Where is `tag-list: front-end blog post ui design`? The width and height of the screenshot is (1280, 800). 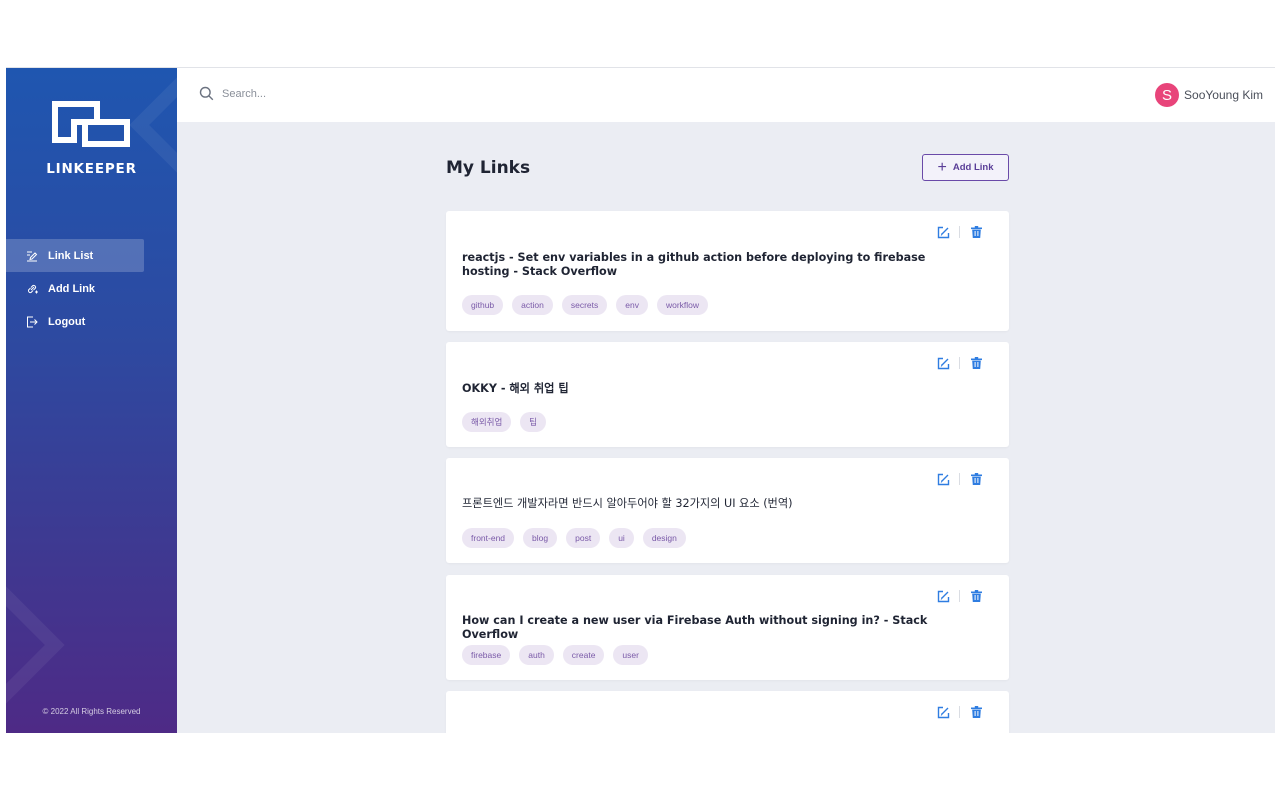 tag-list: front-end blog post ui design is located at coordinates (578, 538).